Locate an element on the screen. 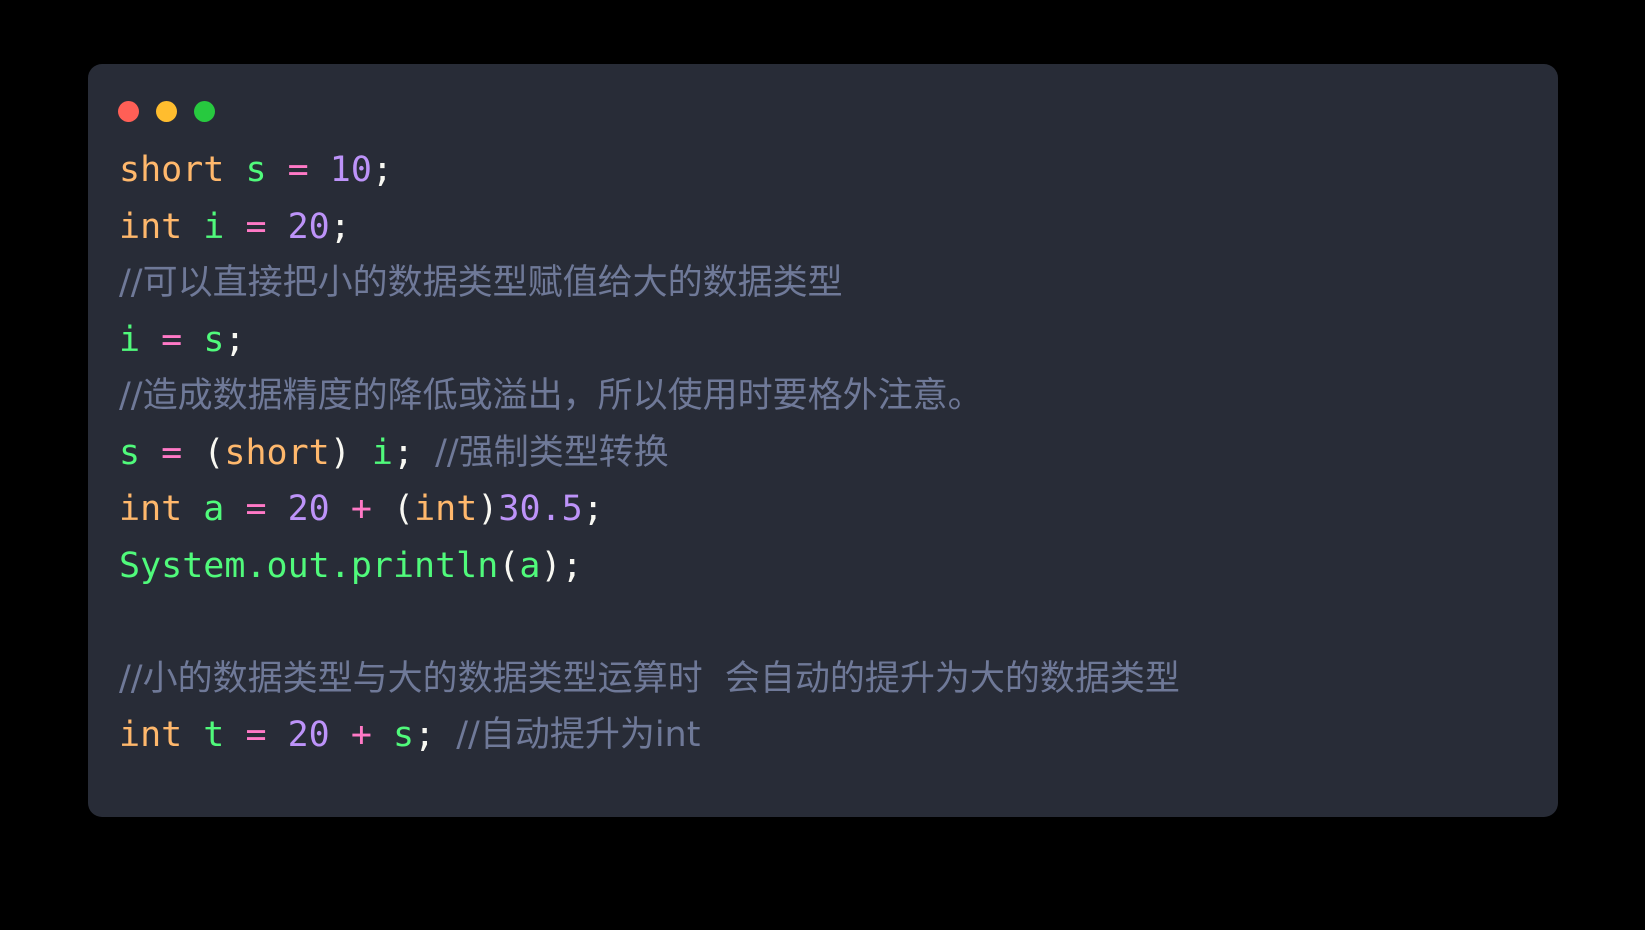 The image size is (1645, 930). maximize-window-dot is located at coordinates (204, 111).